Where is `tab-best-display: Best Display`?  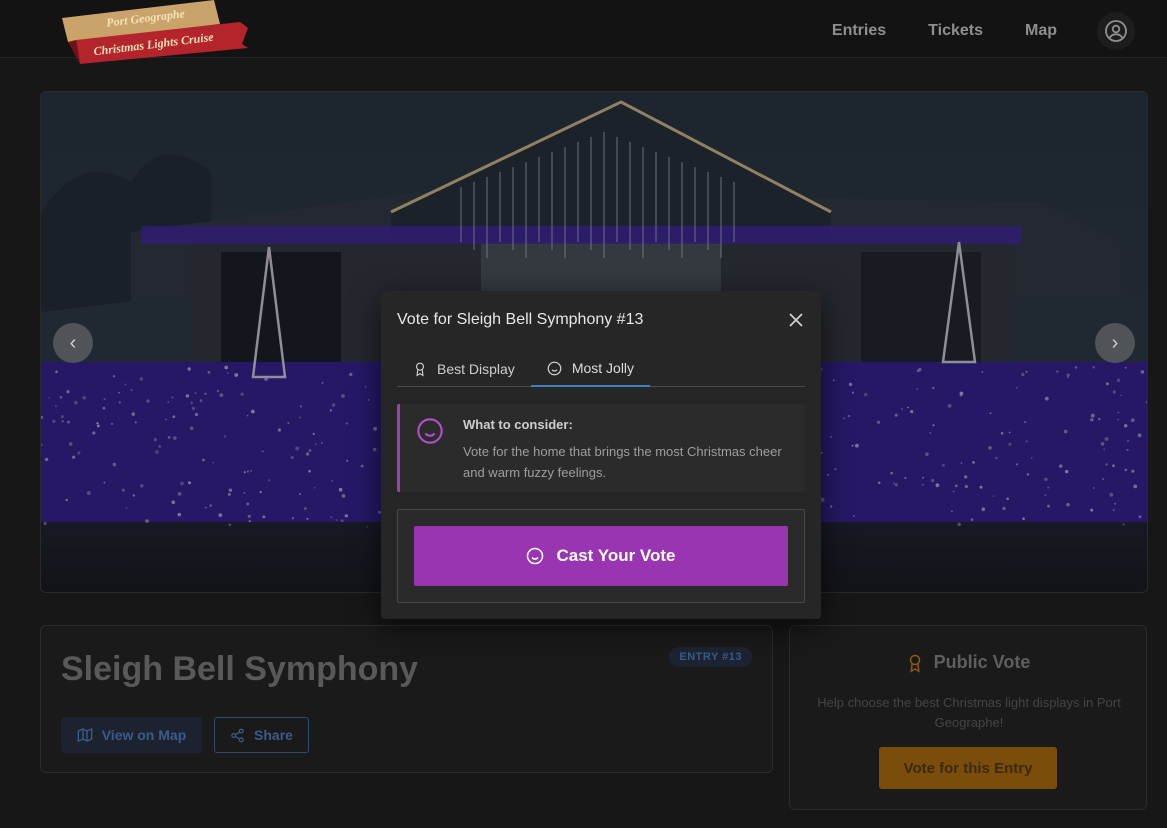
tab-best-display: Best Display is located at coordinates (464, 369).